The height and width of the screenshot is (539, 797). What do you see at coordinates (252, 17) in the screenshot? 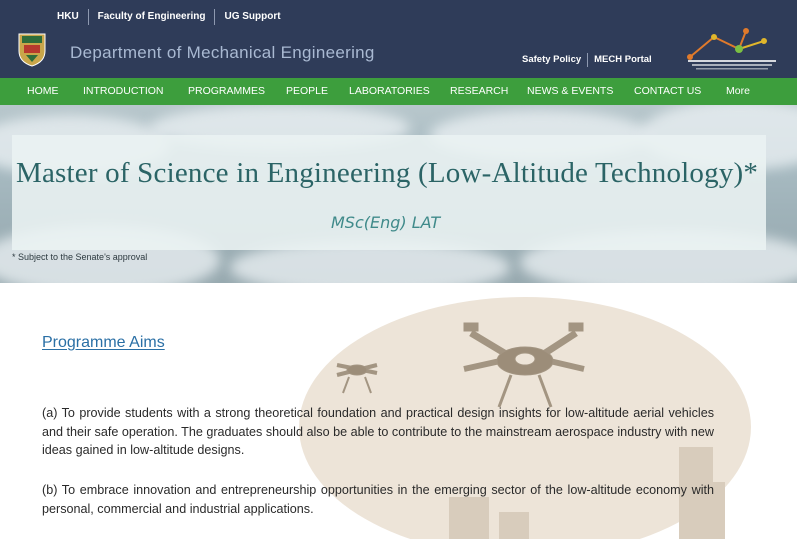
I see `top-link-ug-support: UG Support` at bounding box center [252, 17].